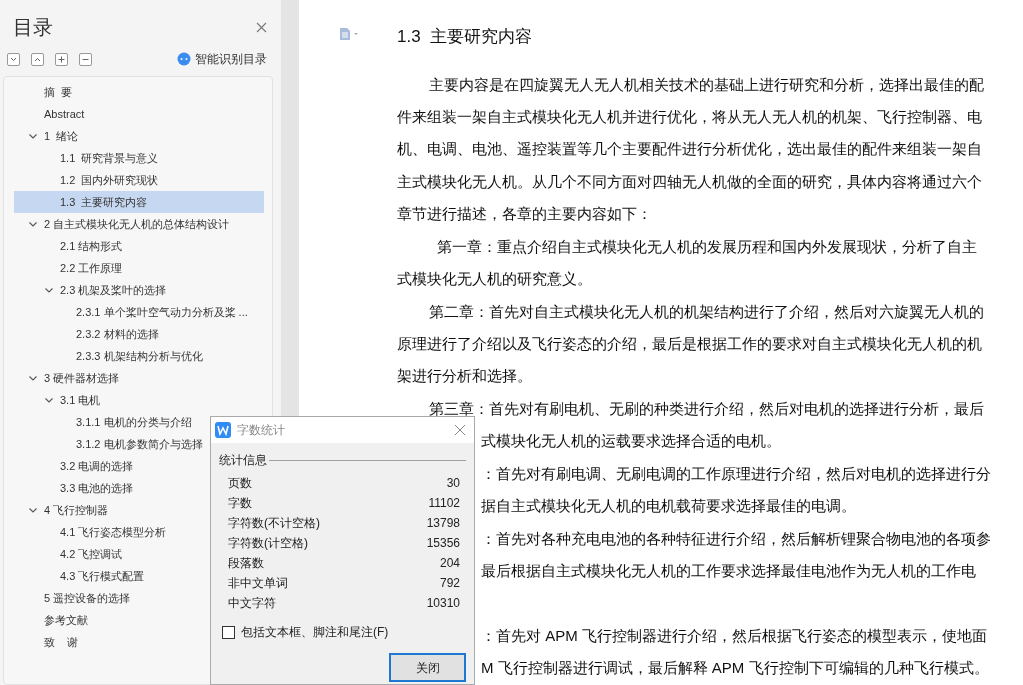 The height and width of the screenshot is (685, 1023). Describe the element at coordinates (449, 563) in the screenshot. I see `stat-value: 204` at that location.